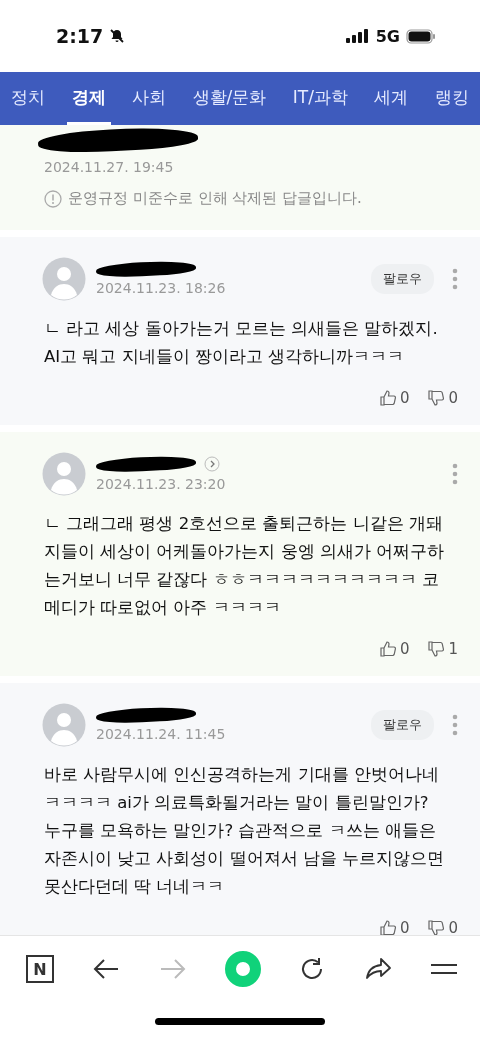  Describe the element at coordinates (40, 969) in the screenshot. I see `home-logo-button: N` at that location.